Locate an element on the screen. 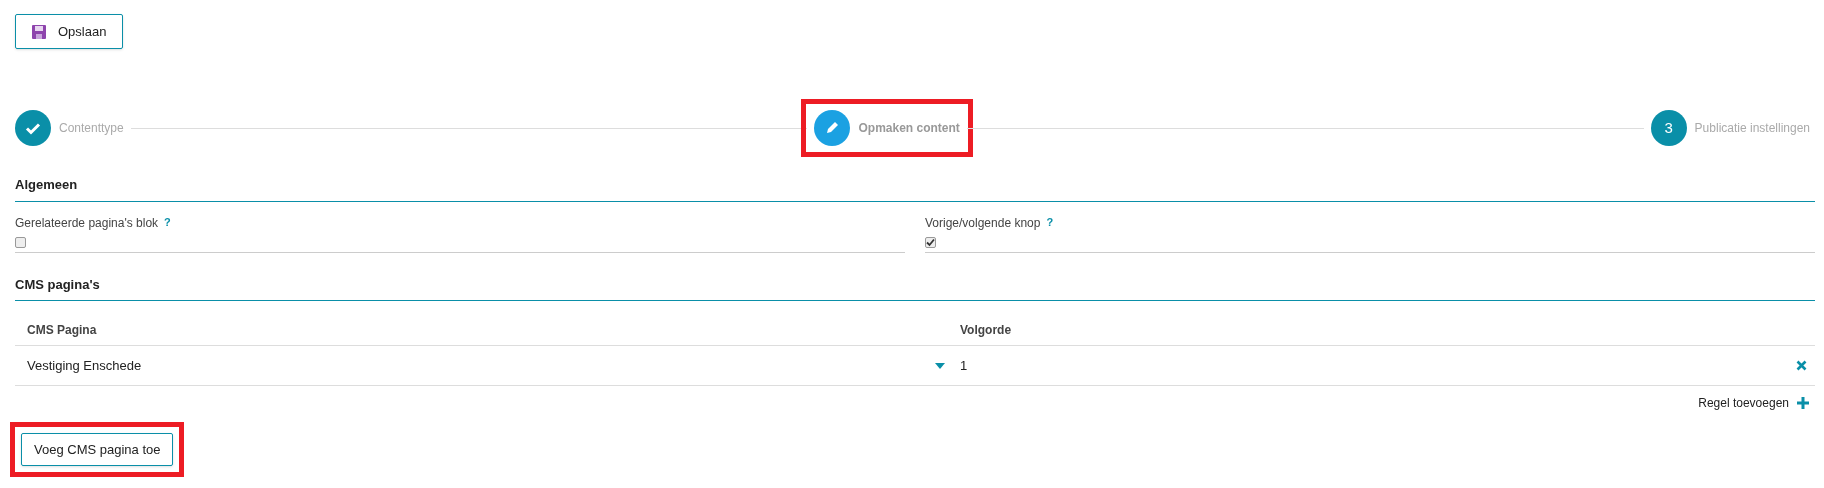  caret-down-icon is located at coordinates (940, 365).